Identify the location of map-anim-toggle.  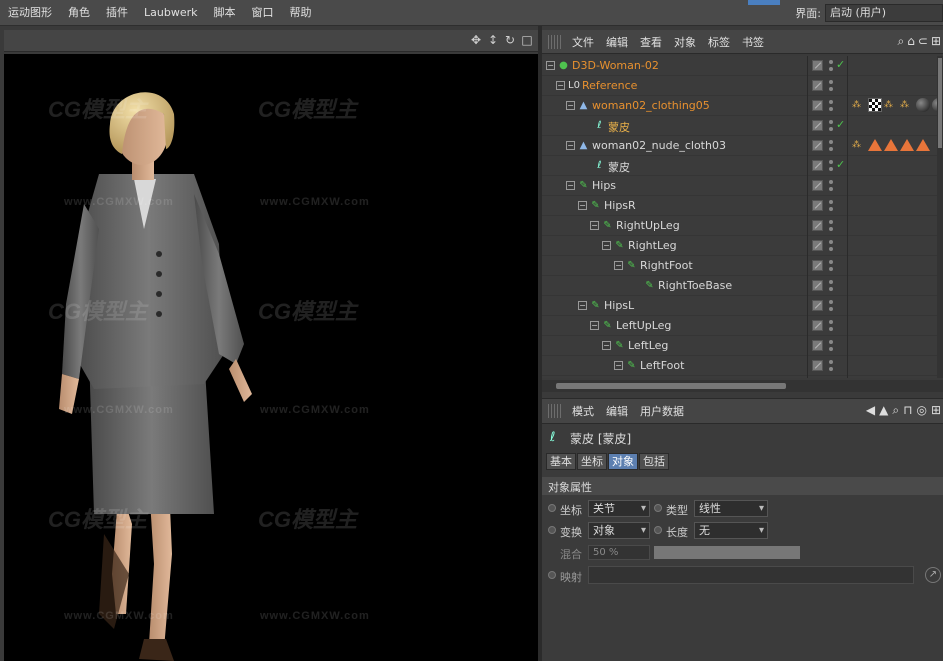
(552, 575).